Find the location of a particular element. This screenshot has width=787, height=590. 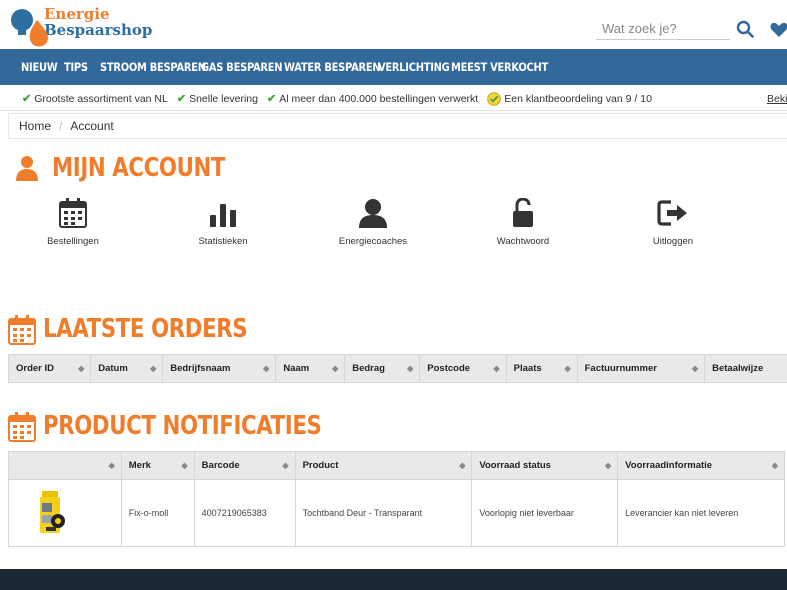

tile-uitloggen: Uitloggen is located at coordinates (673, 222).